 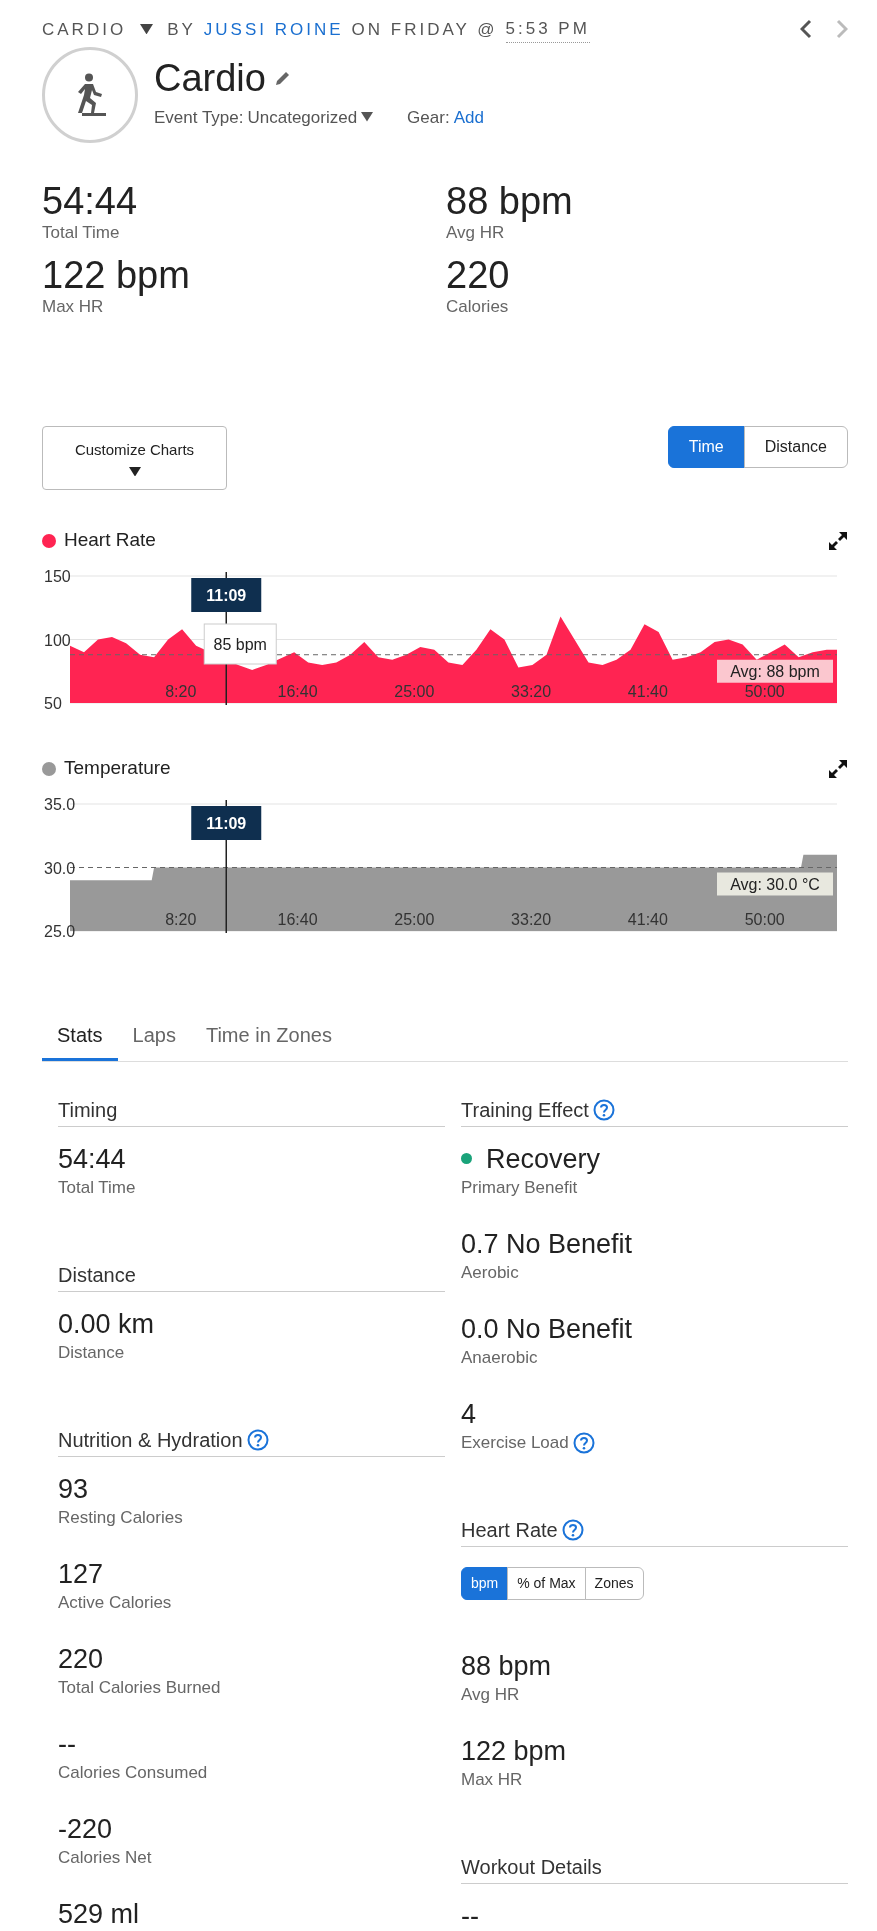 What do you see at coordinates (57, 639) in the screenshot?
I see `y-tick-label: 100` at bounding box center [57, 639].